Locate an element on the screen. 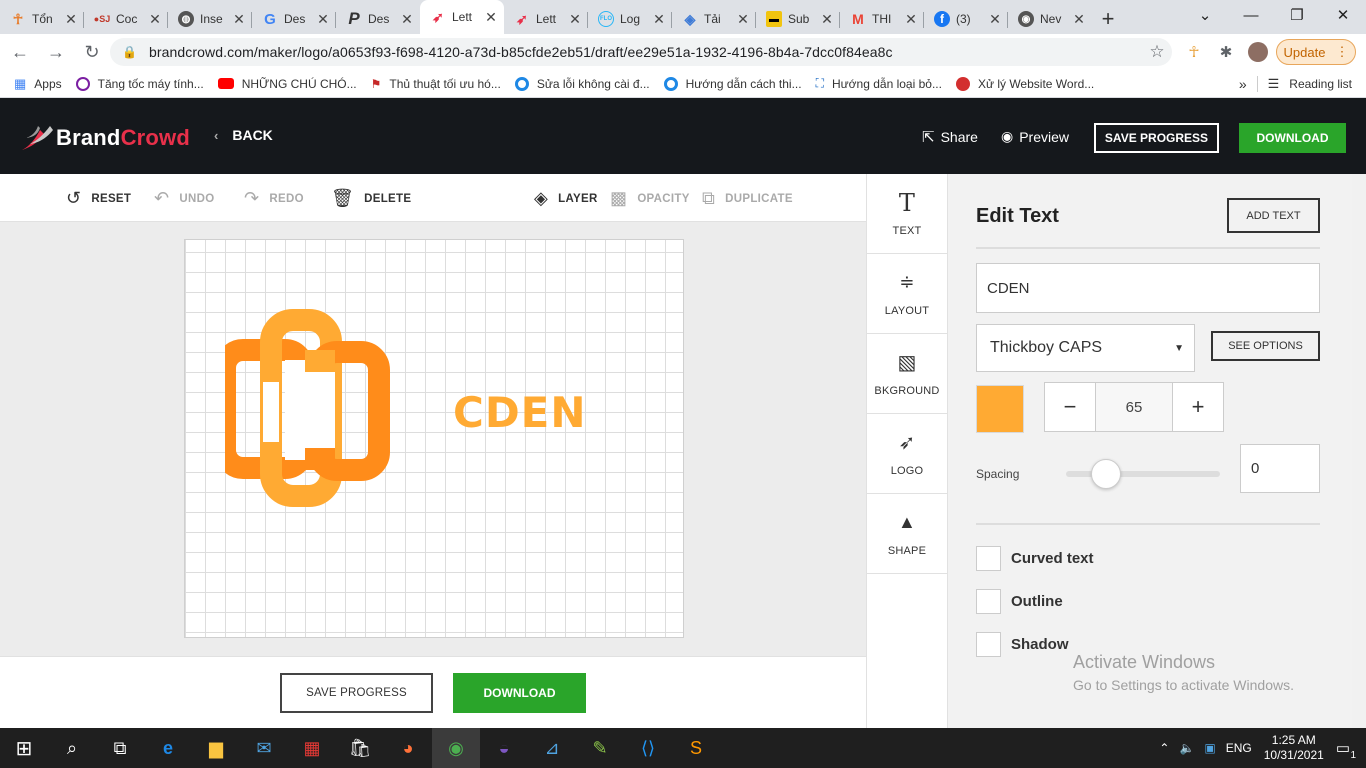  spacing-input: 0 is located at coordinates (1280, 468).